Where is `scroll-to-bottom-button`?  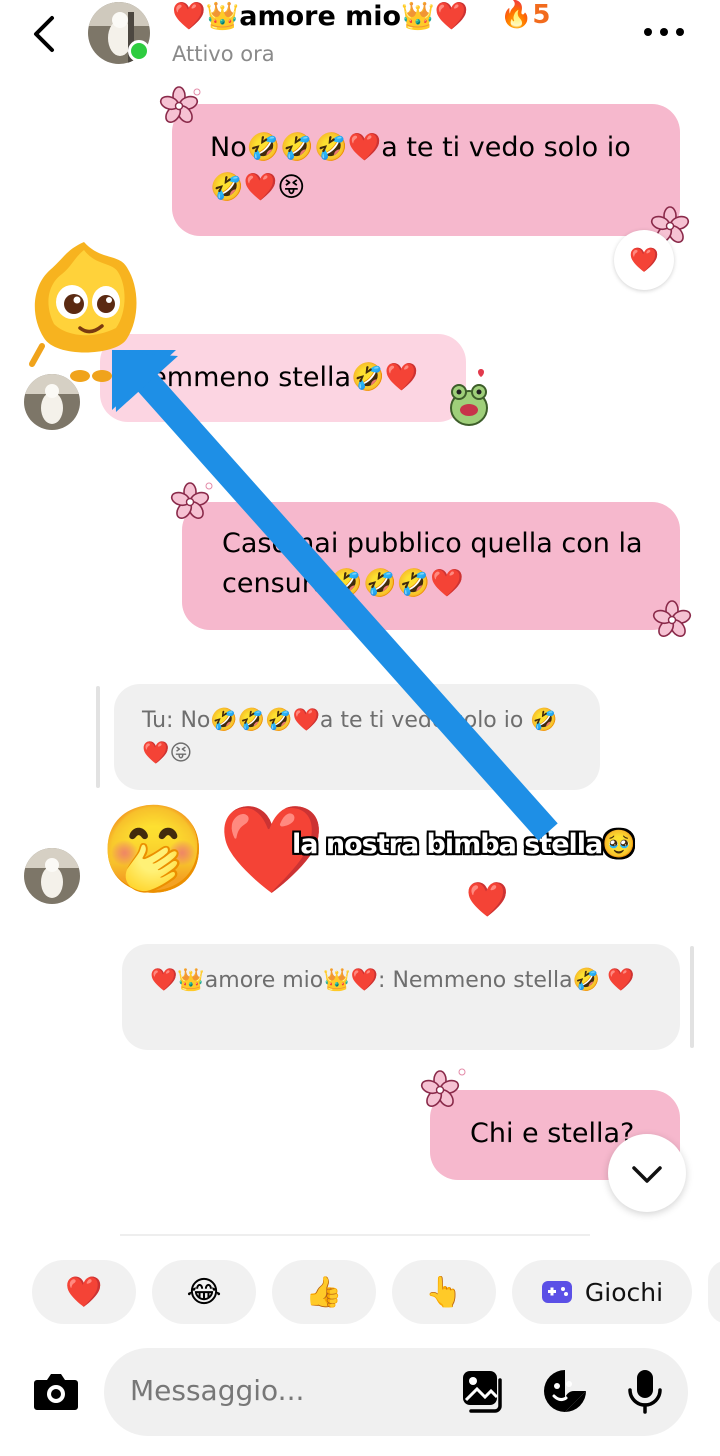
scroll-to-bottom-button is located at coordinates (647, 1173).